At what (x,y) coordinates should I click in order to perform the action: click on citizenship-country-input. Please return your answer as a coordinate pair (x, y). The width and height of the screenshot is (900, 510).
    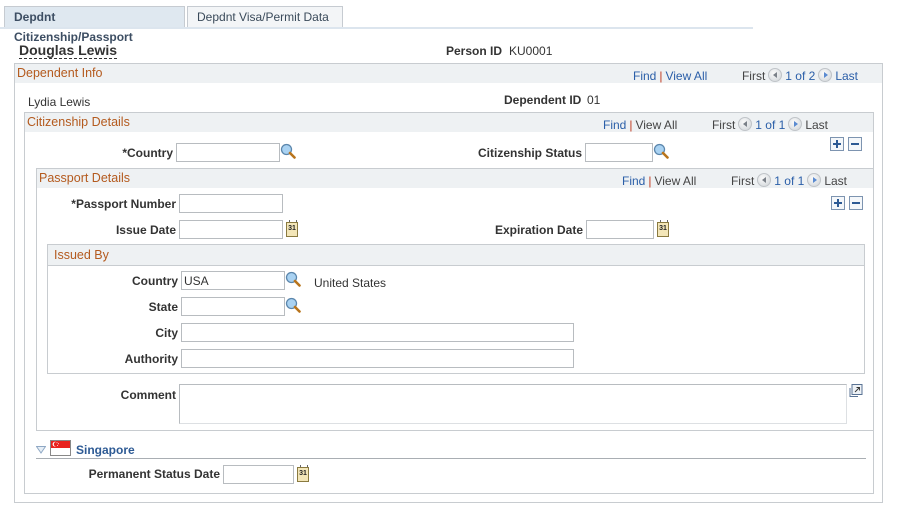
    Looking at the image, I should click on (228, 152).